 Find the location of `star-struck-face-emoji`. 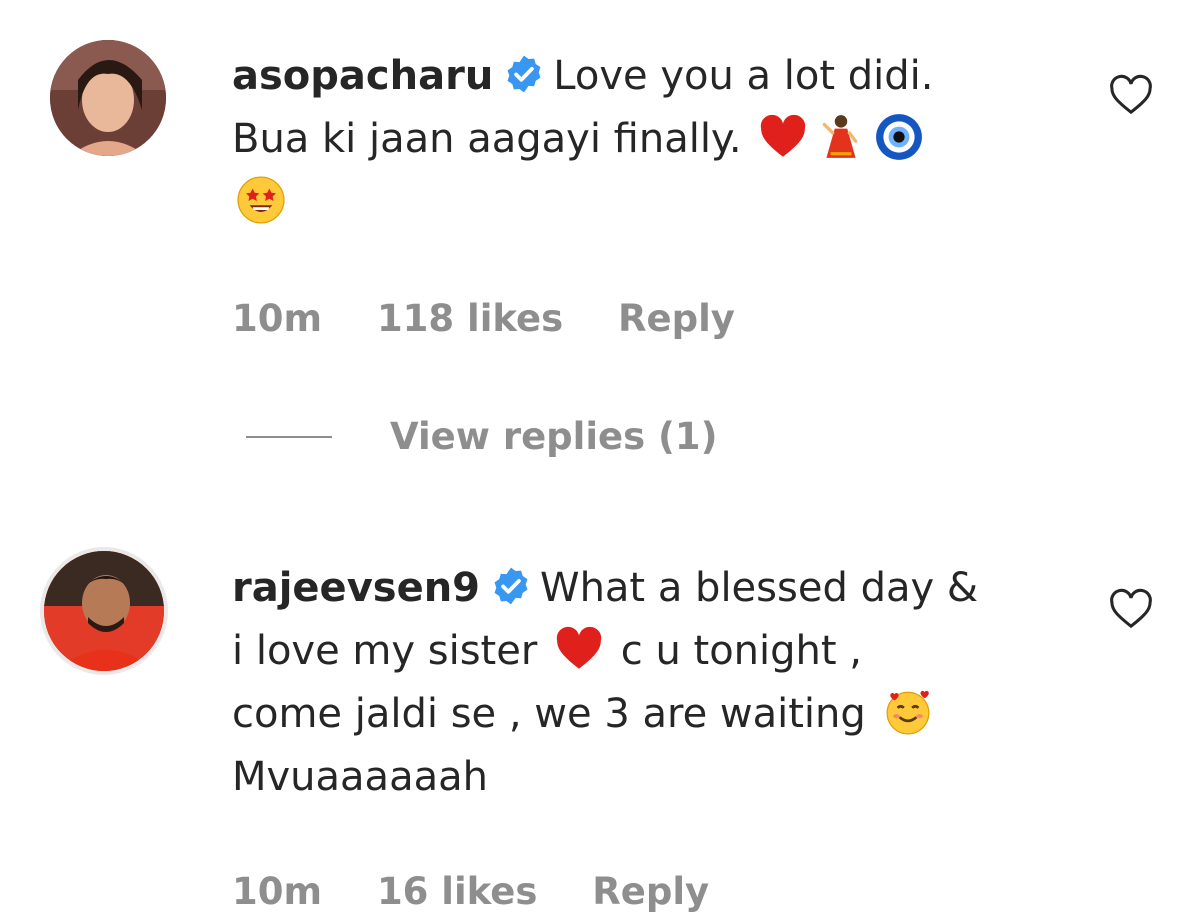

star-struck-face-emoji is located at coordinates (261, 200).